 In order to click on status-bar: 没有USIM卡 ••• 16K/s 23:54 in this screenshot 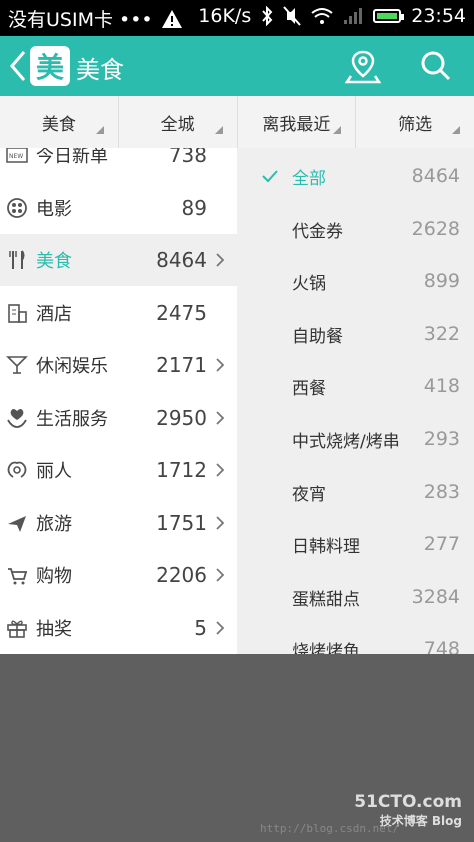, I will do `click(237, 18)`.